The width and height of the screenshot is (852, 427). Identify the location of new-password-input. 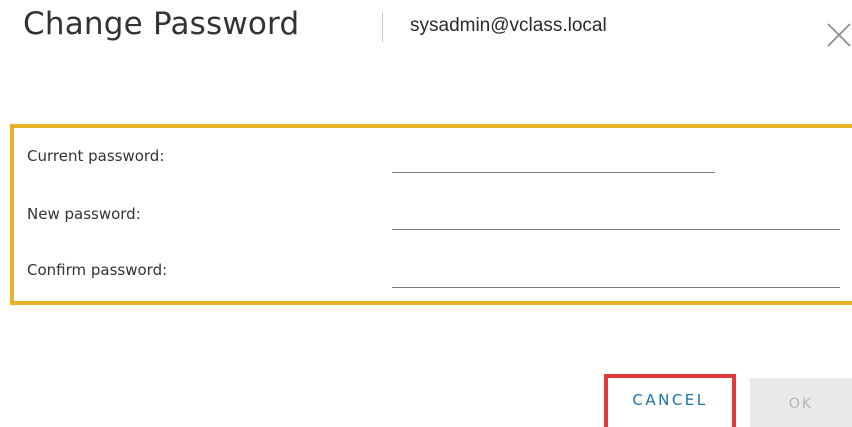
(616, 218).